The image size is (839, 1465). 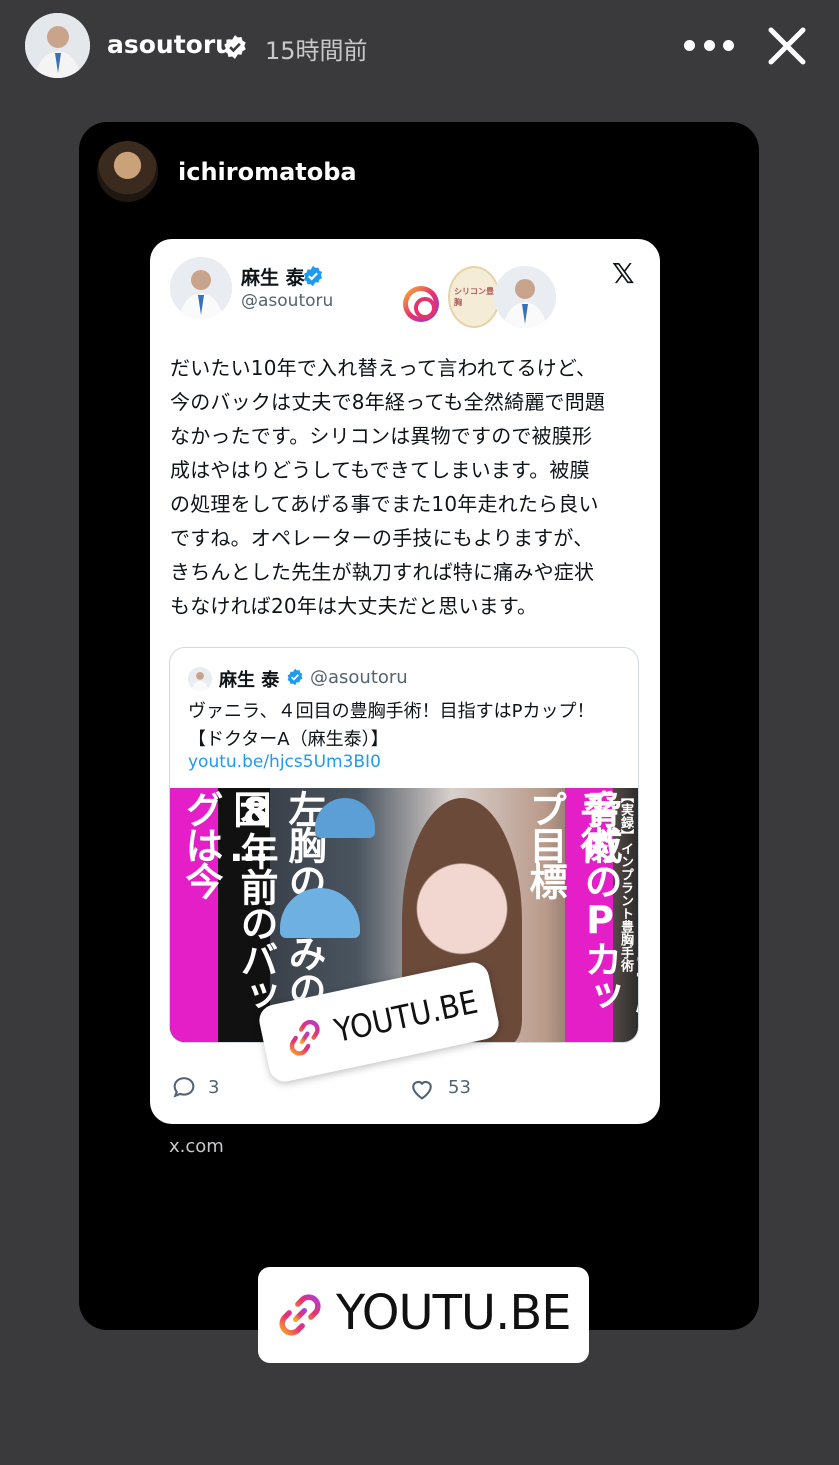 I want to click on post-author-name: 麻生 泰, so click(x=273, y=278).